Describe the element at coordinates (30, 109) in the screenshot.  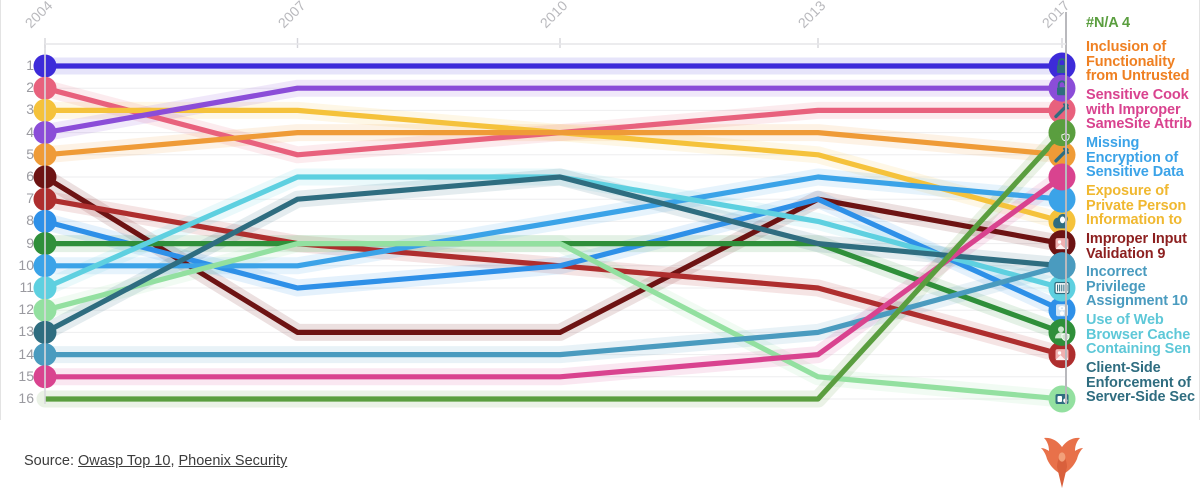
I see `y-tick-label-3: 3` at that location.